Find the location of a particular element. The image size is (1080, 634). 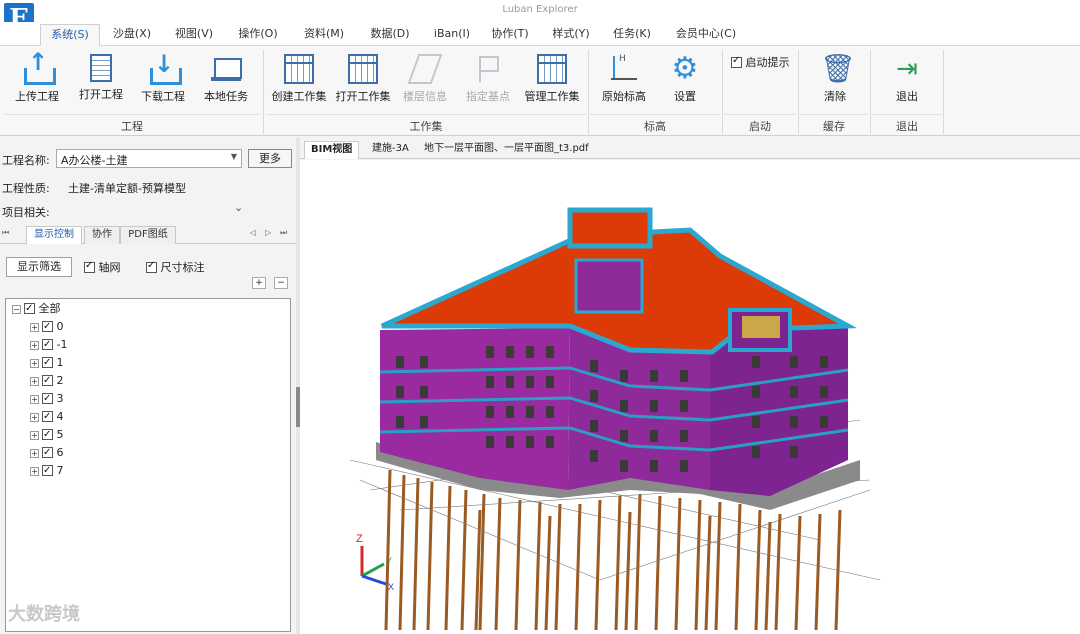

tree-node-0: + 0 is located at coordinates (47, 327).